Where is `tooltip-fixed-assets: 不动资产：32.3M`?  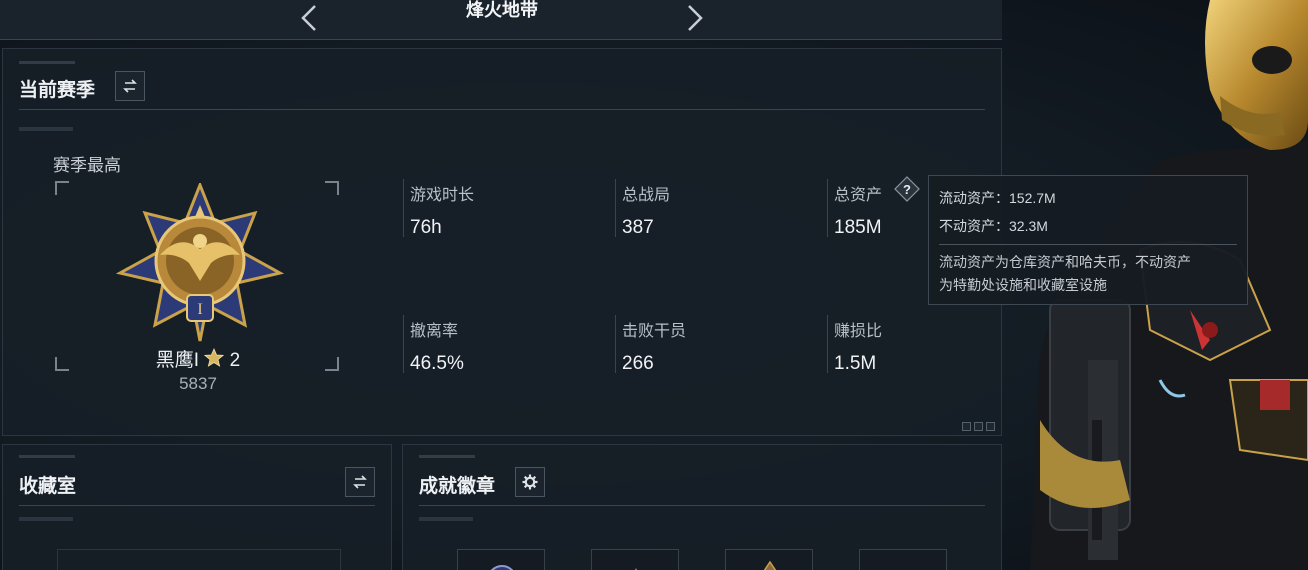 tooltip-fixed-assets: 不动资产：32.3M is located at coordinates (993, 226).